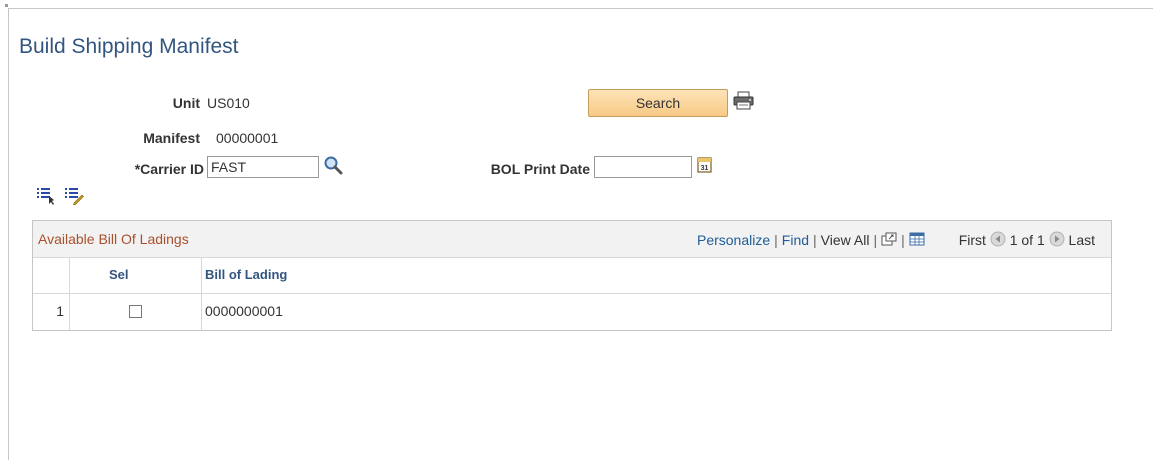 This screenshot has width=1153, height=460. I want to click on bol-print-date-label: BOL Print Date, so click(540, 169).